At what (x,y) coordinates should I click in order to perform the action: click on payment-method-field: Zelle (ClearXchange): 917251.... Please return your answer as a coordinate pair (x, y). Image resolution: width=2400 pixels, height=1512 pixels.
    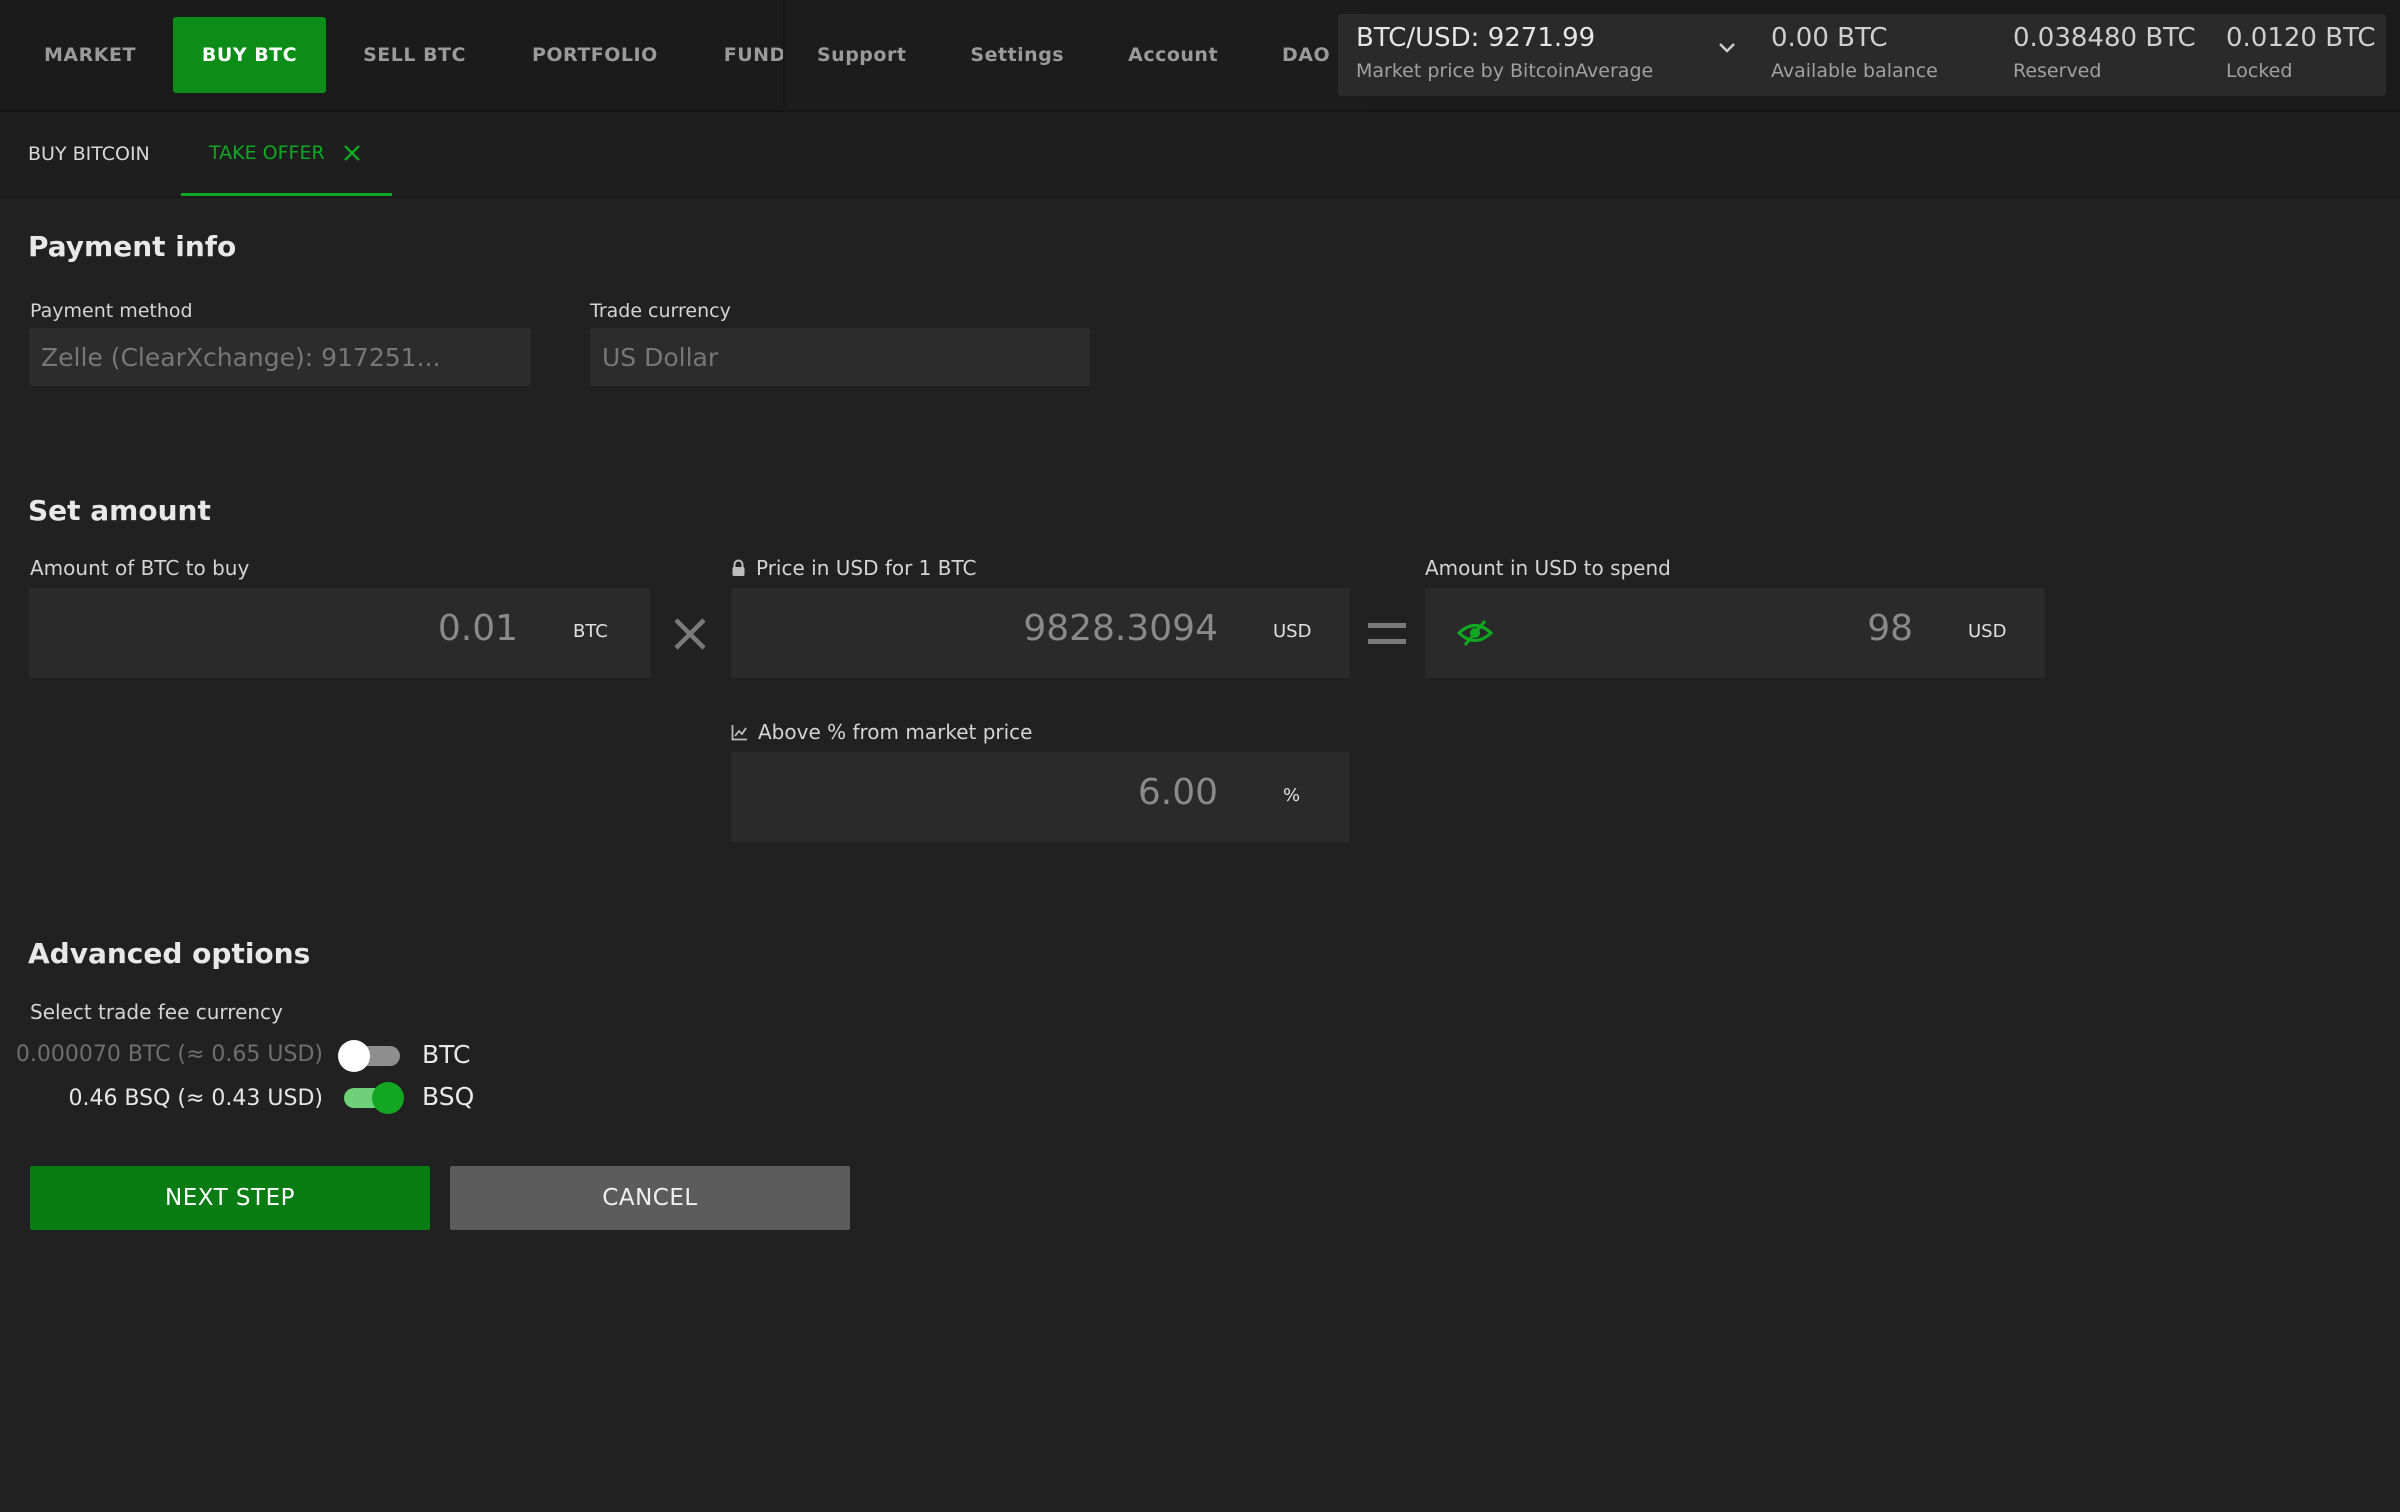
    Looking at the image, I should click on (280, 357).